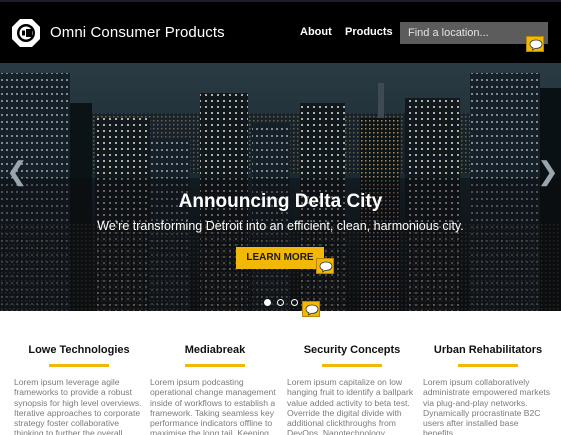 This screenshot has height=435, width=561. What do you see at coordinates (215, 350) in the screenshot?
I see `feature-title: Mediabreak` at bounding box center [215, 350].